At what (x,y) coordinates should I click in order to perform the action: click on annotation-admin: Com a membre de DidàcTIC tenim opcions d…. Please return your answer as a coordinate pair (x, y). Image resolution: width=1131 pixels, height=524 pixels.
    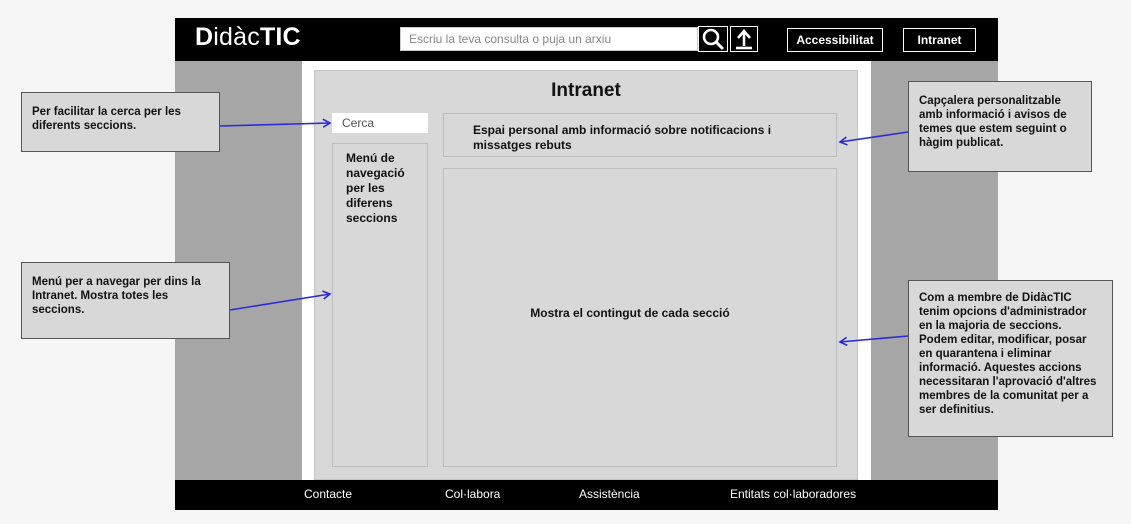
    Looking at the image, I should click on (1010, 358).